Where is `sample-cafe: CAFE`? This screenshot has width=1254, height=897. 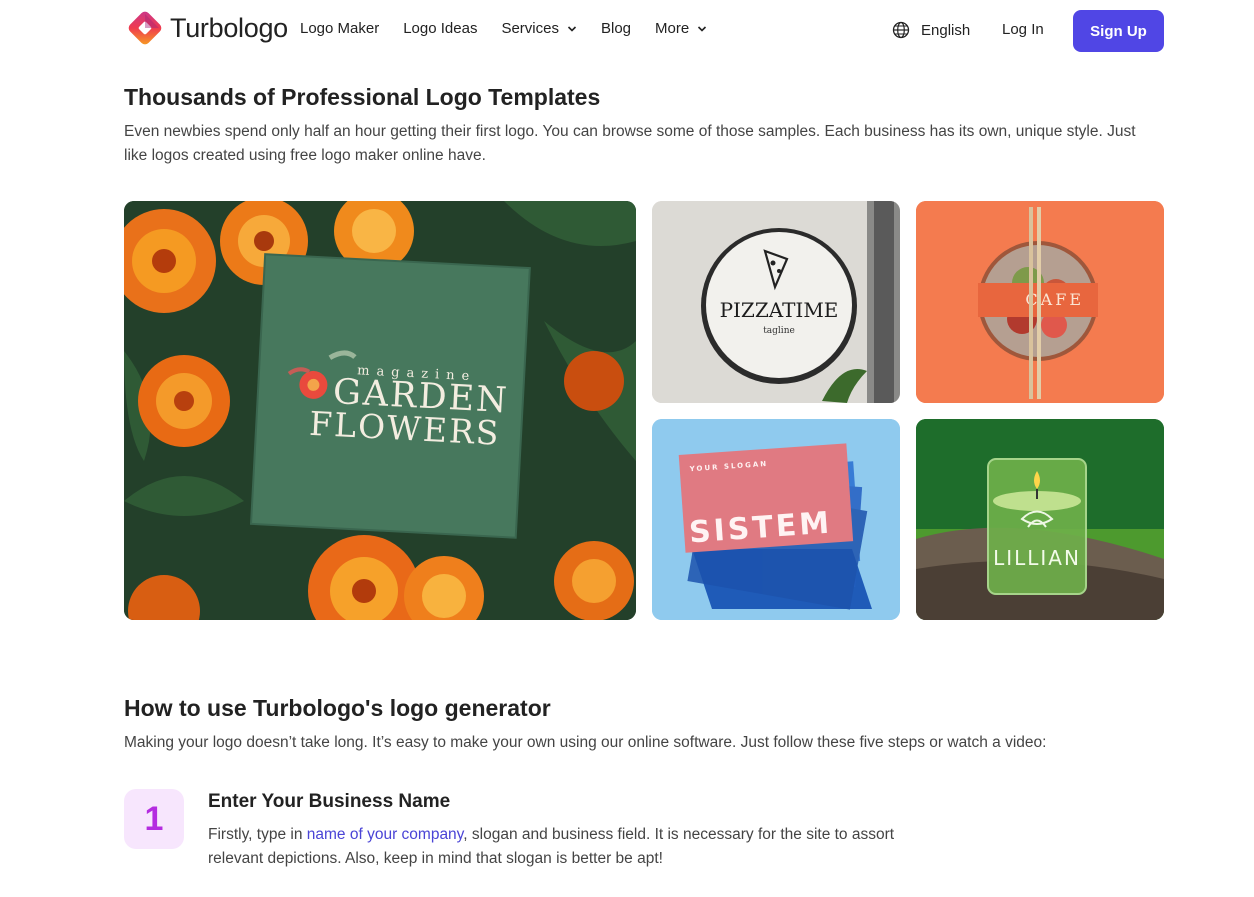 sample-cafe: CAFE is located at coordinates (1040, 302).